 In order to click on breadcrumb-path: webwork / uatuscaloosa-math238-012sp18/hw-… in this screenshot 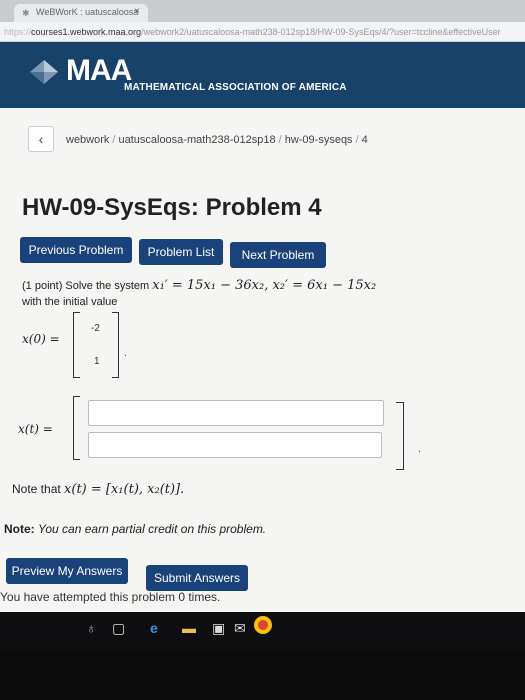, I will do `click(217, 140)`.